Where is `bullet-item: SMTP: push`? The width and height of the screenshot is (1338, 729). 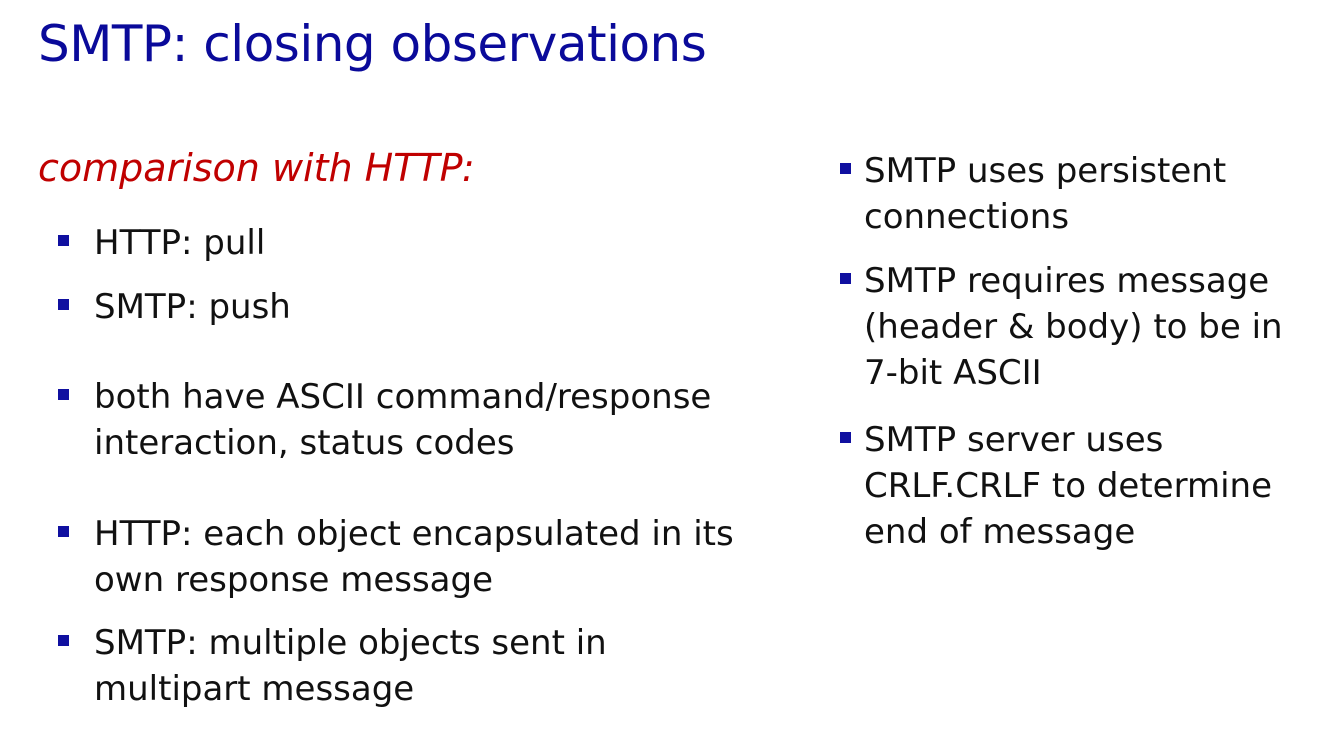 bullet-item: SMTP: push is located at coordinates (174, 307).